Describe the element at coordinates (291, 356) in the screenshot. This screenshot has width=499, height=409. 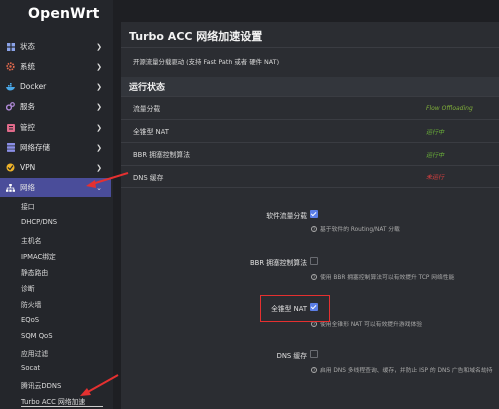
I see `option-label-dns-cache: DNS 缓存` at that location.